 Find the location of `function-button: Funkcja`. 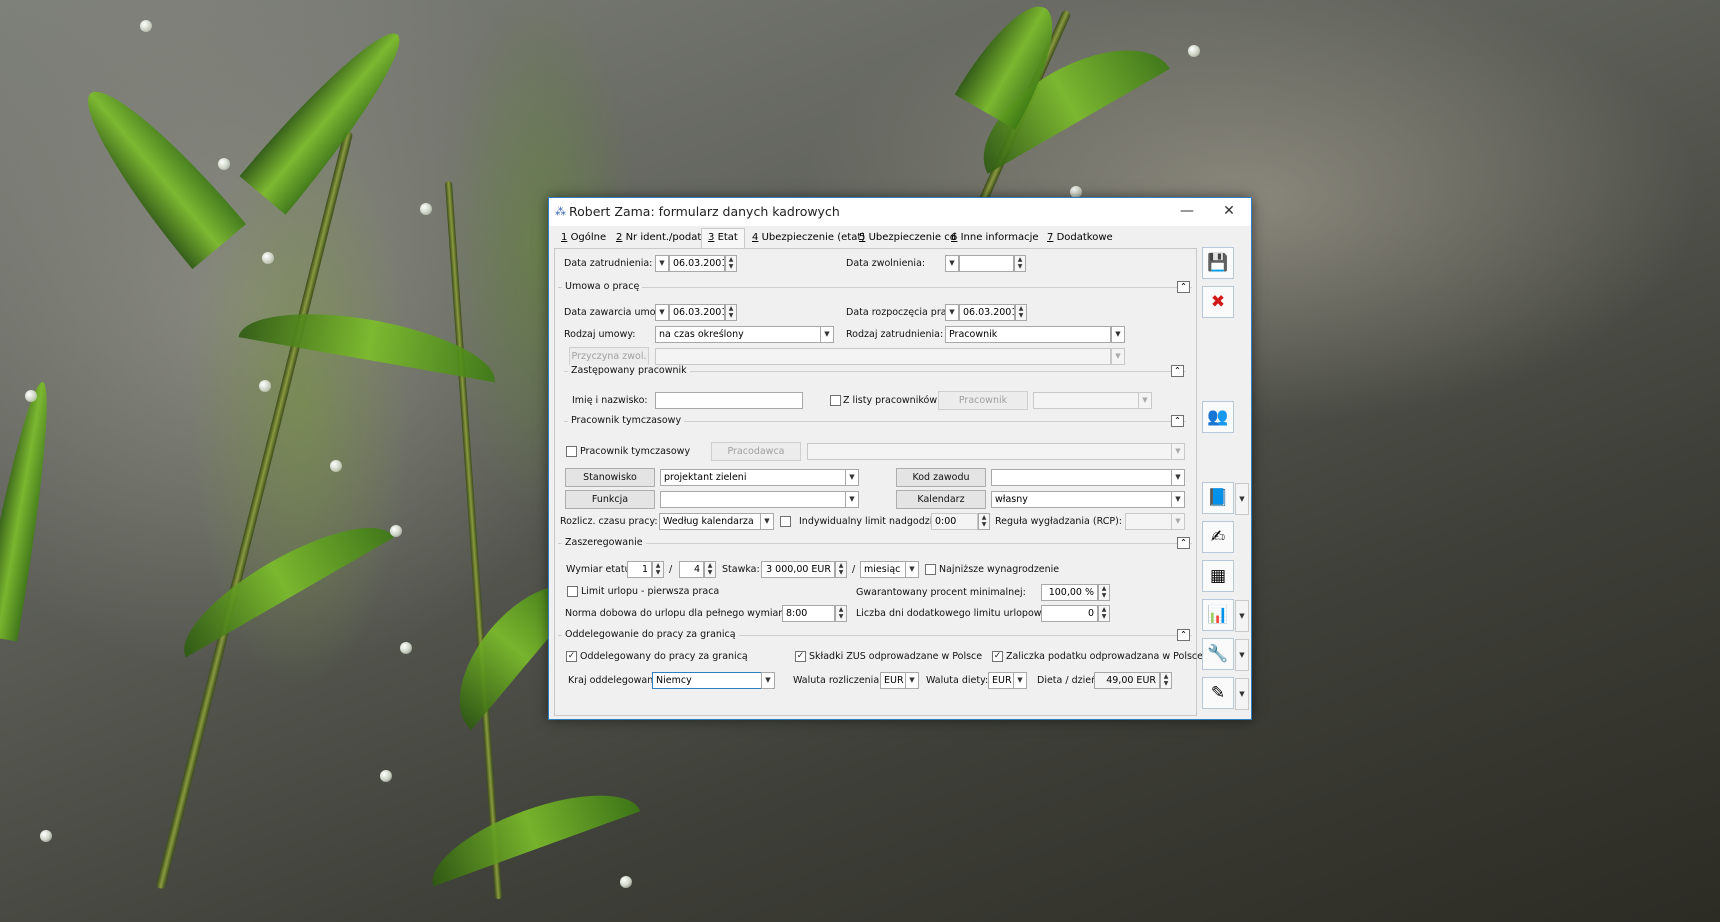

function-button: Funkcja is located at coordinates (610, 499).